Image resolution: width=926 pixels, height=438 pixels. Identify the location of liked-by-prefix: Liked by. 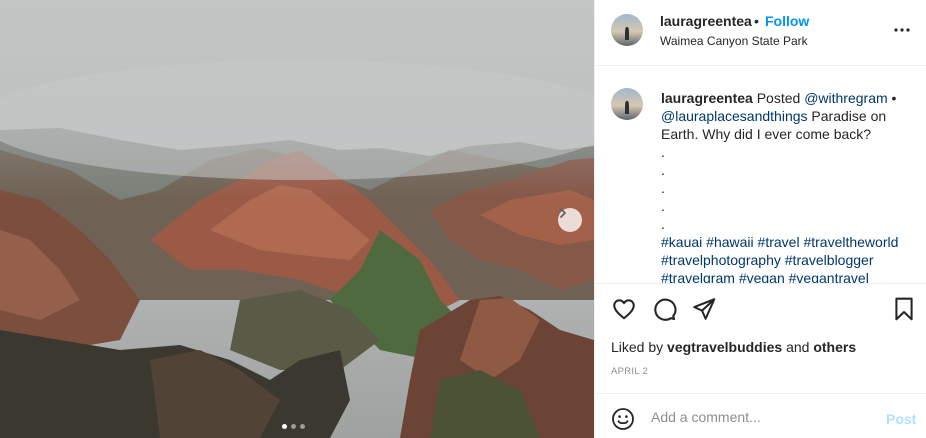
(639, 347).